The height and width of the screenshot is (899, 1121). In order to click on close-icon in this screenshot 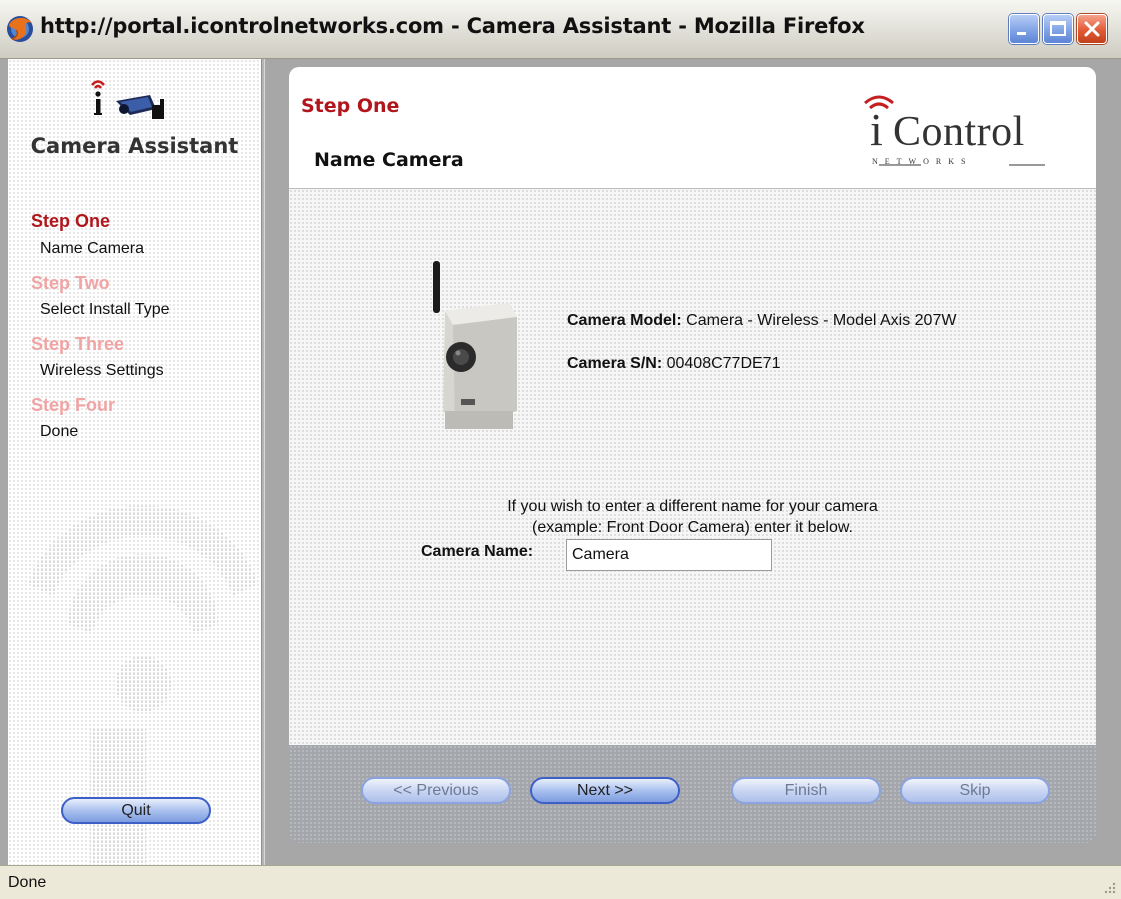, I will do `click(1092, 29)`.